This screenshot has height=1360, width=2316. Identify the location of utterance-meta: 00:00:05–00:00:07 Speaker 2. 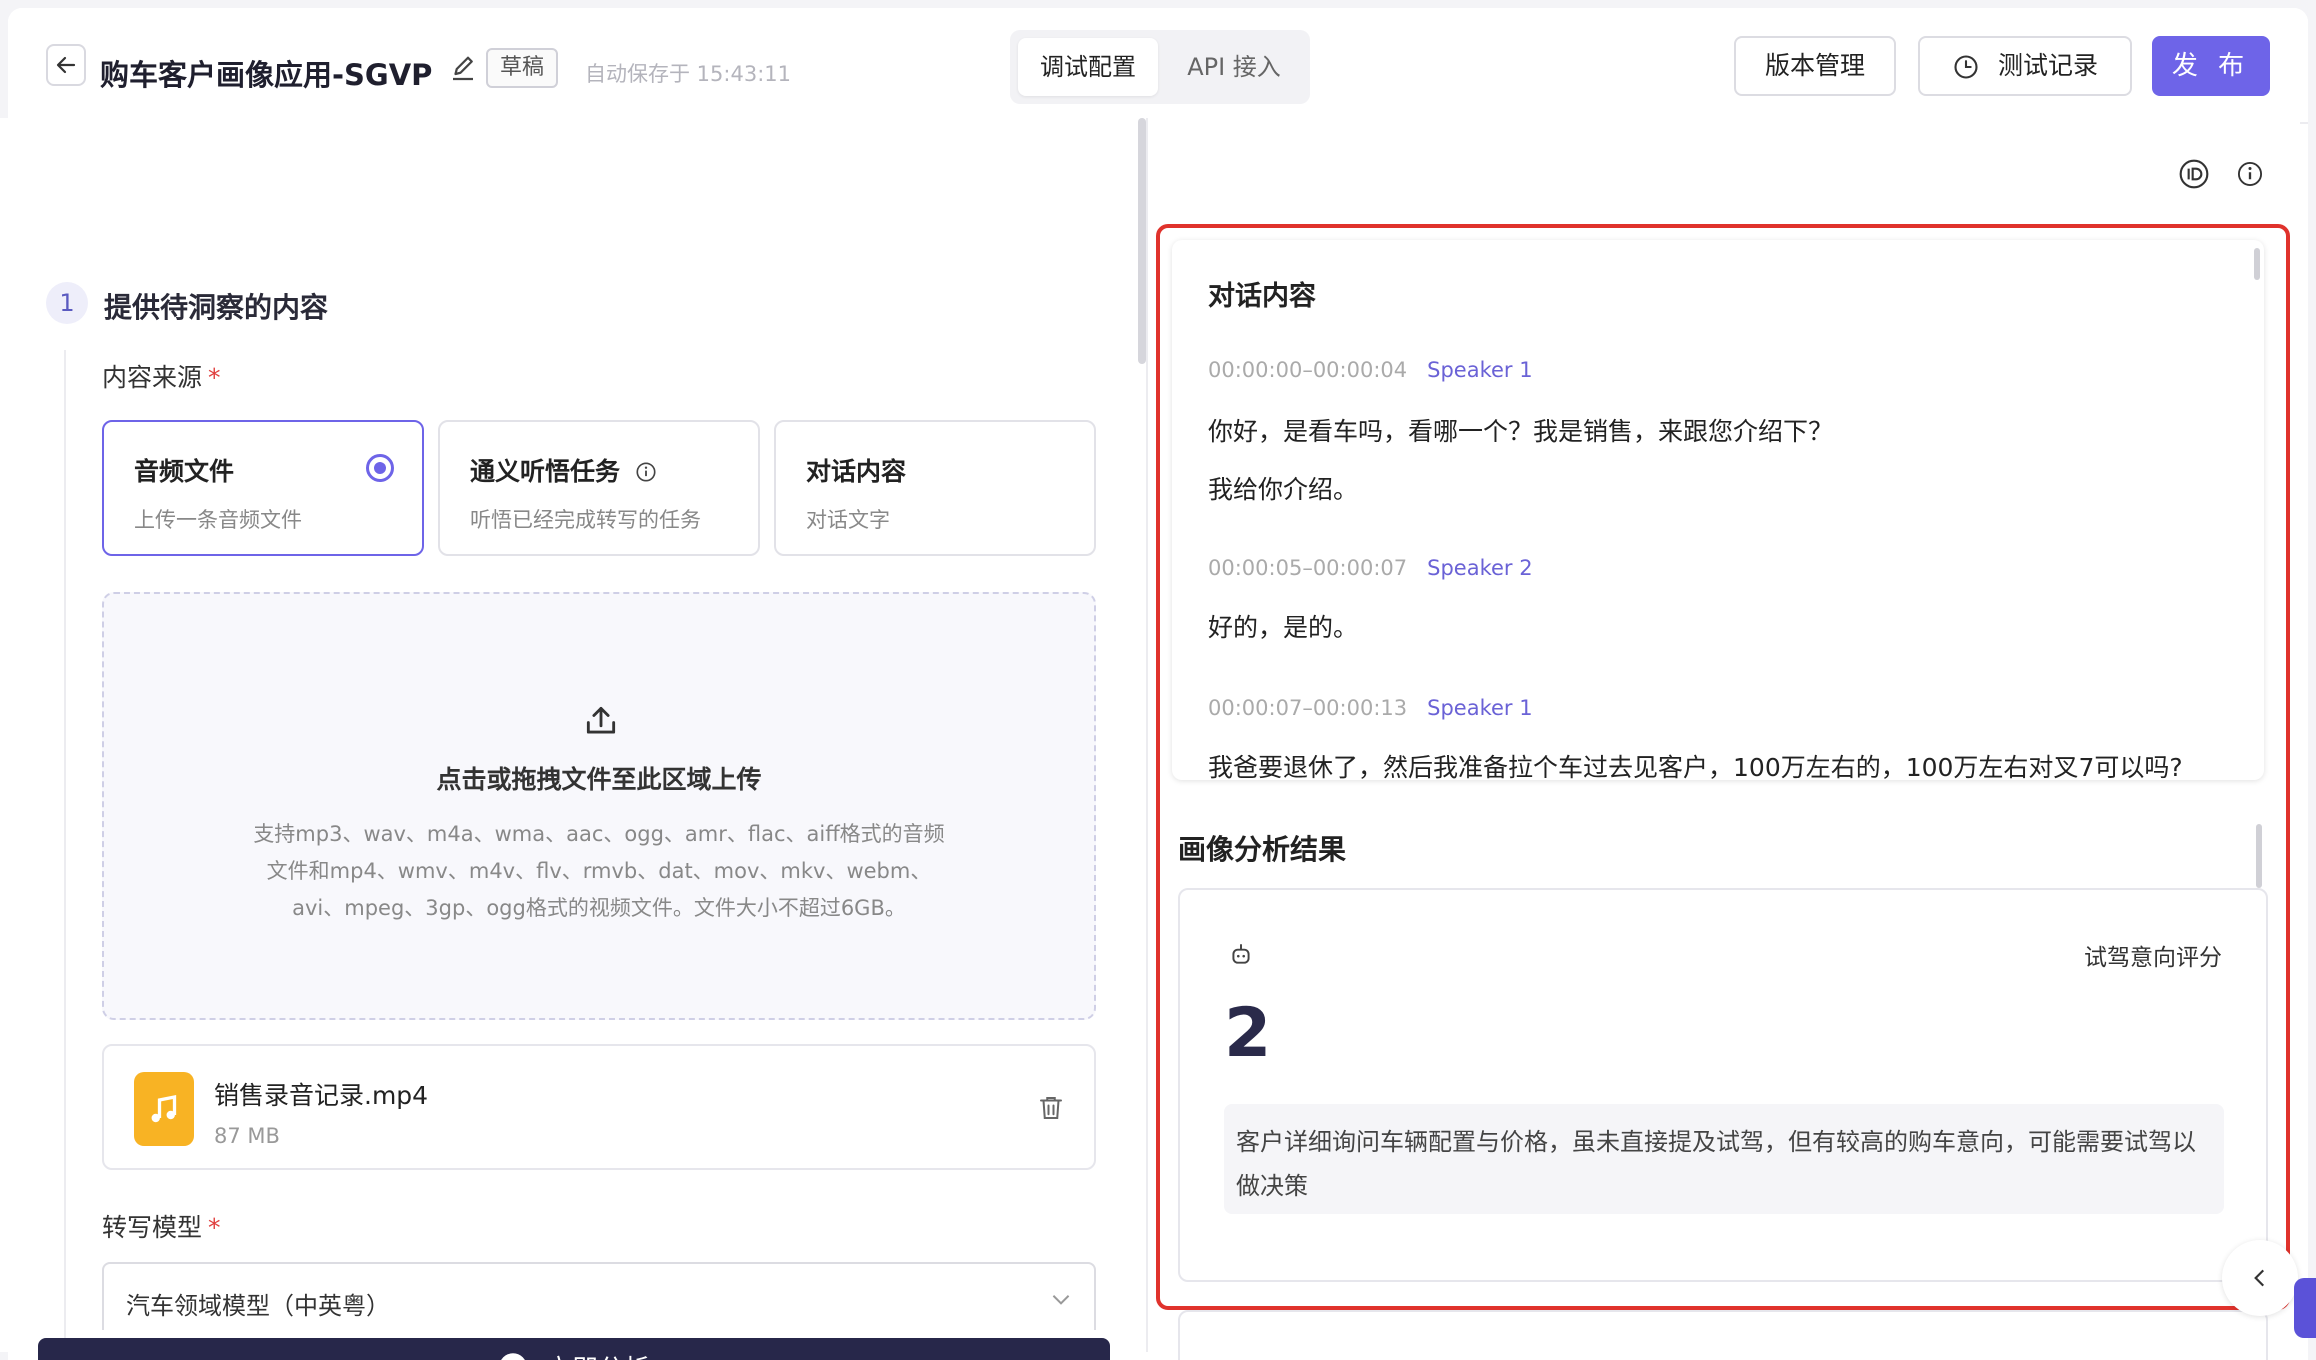
(1370, 568).